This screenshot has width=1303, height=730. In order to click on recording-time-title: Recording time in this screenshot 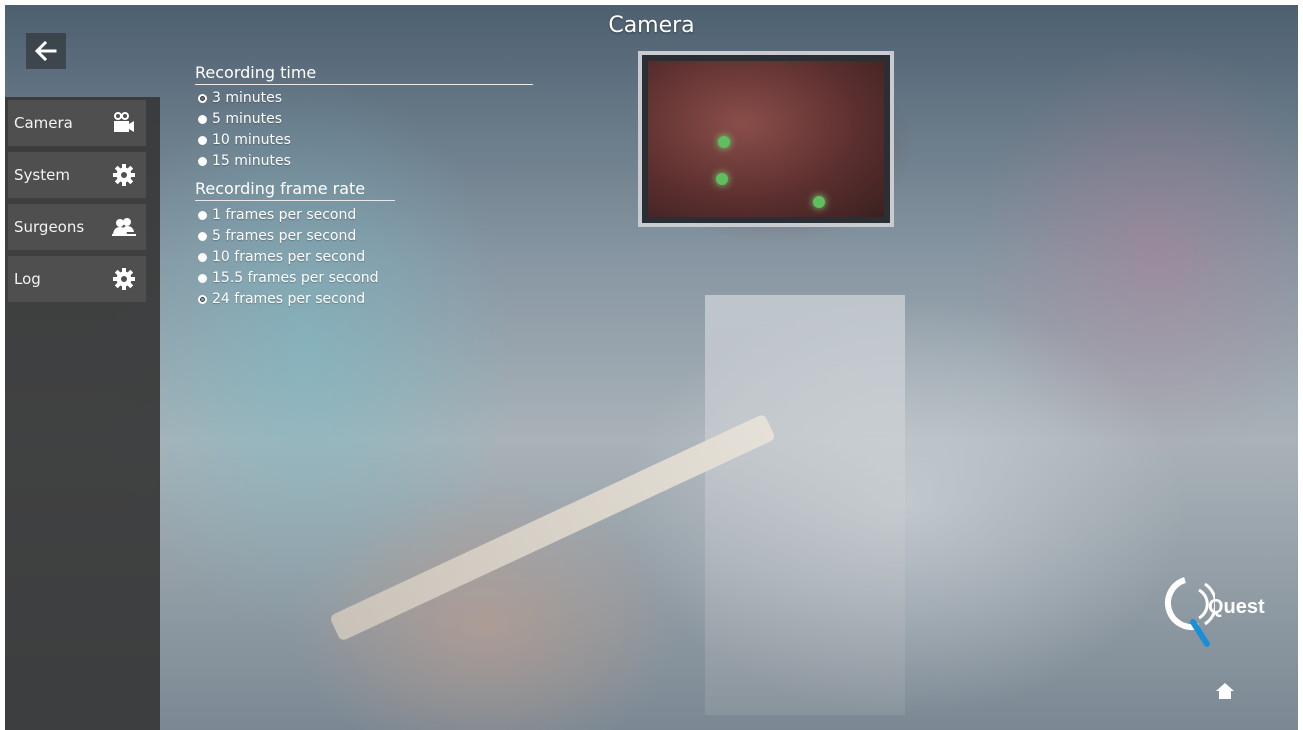, I will do `click(256, 72)`.